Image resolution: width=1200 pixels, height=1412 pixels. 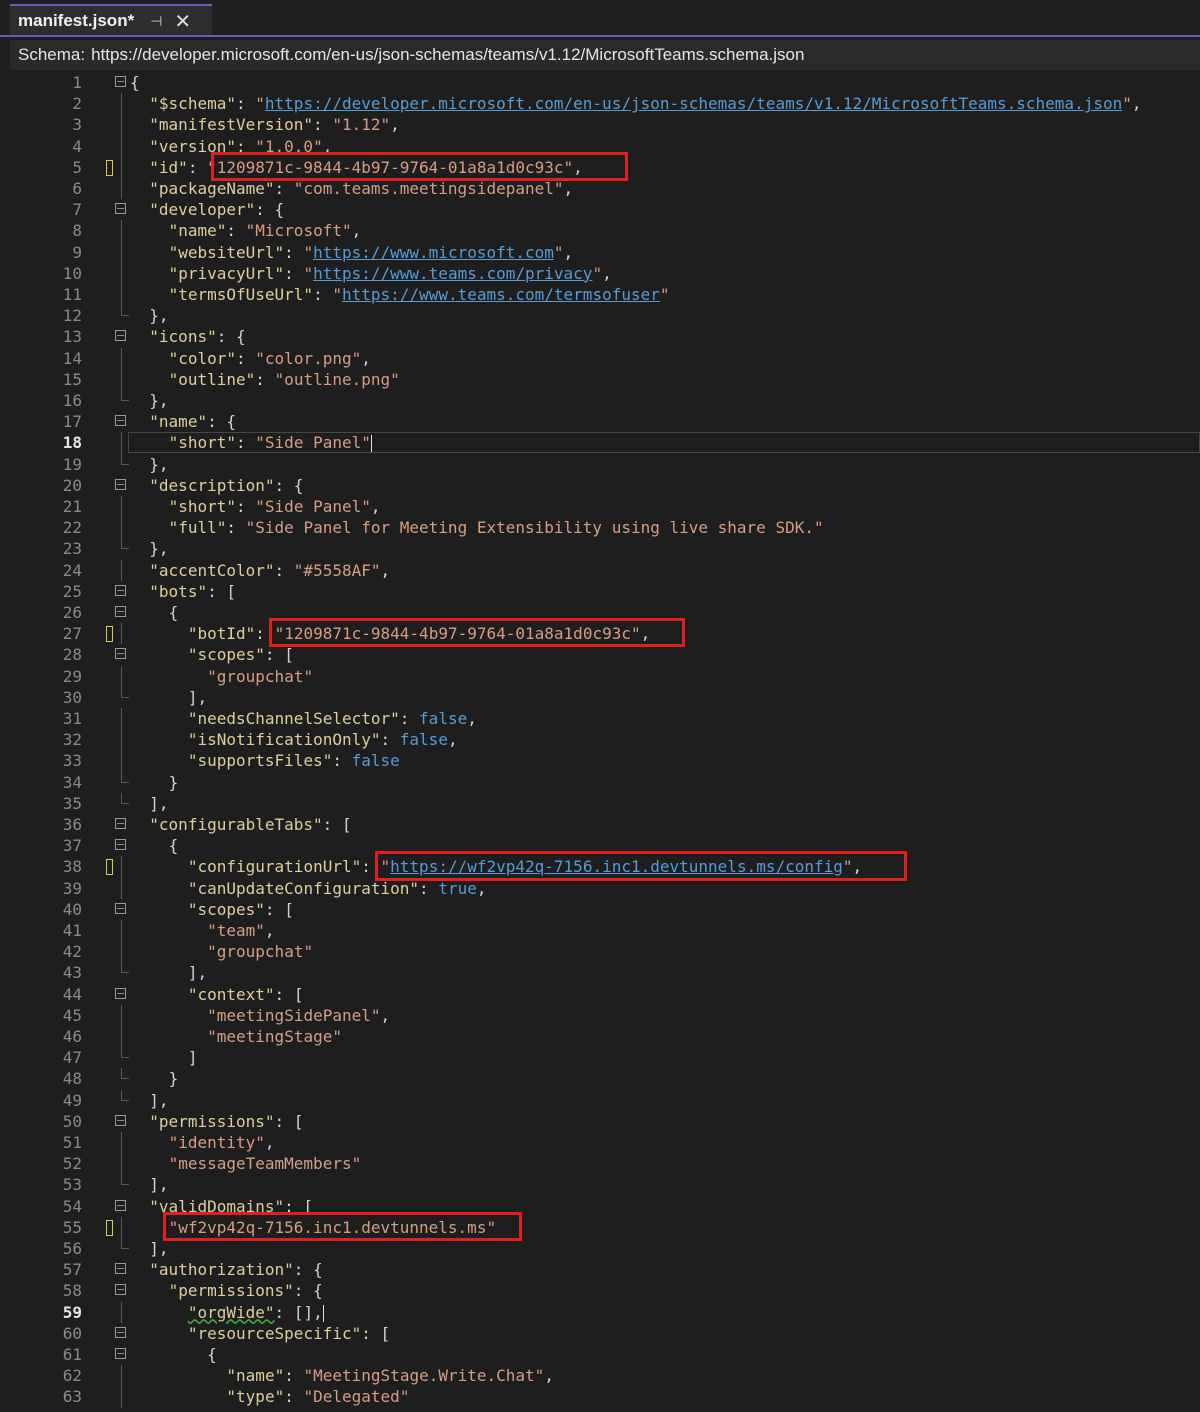 What do you see at coordinates (600, 909) in the screenshot?
I see `code-line: 40 − "scopes": [` at bounding box center [600, 909].